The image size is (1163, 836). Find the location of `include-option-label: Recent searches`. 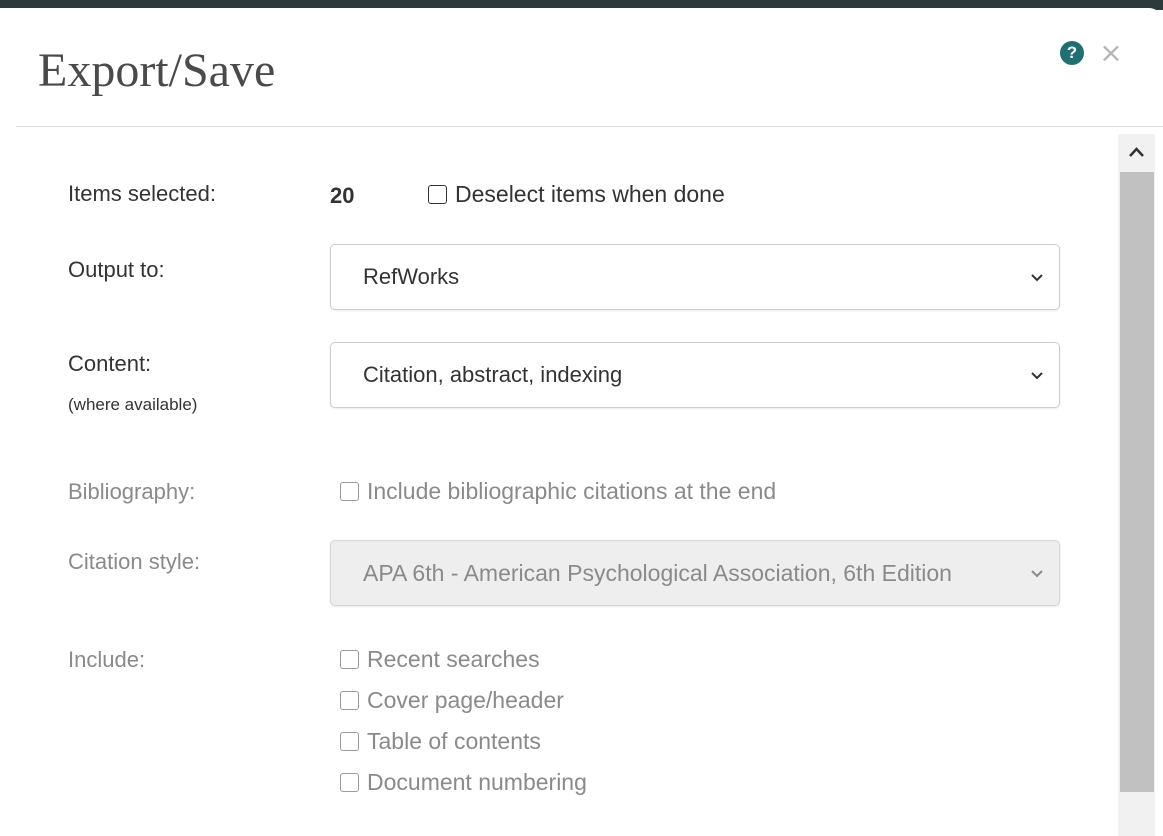

include-option-label: Recent searches is located at coordinates (453, 659).